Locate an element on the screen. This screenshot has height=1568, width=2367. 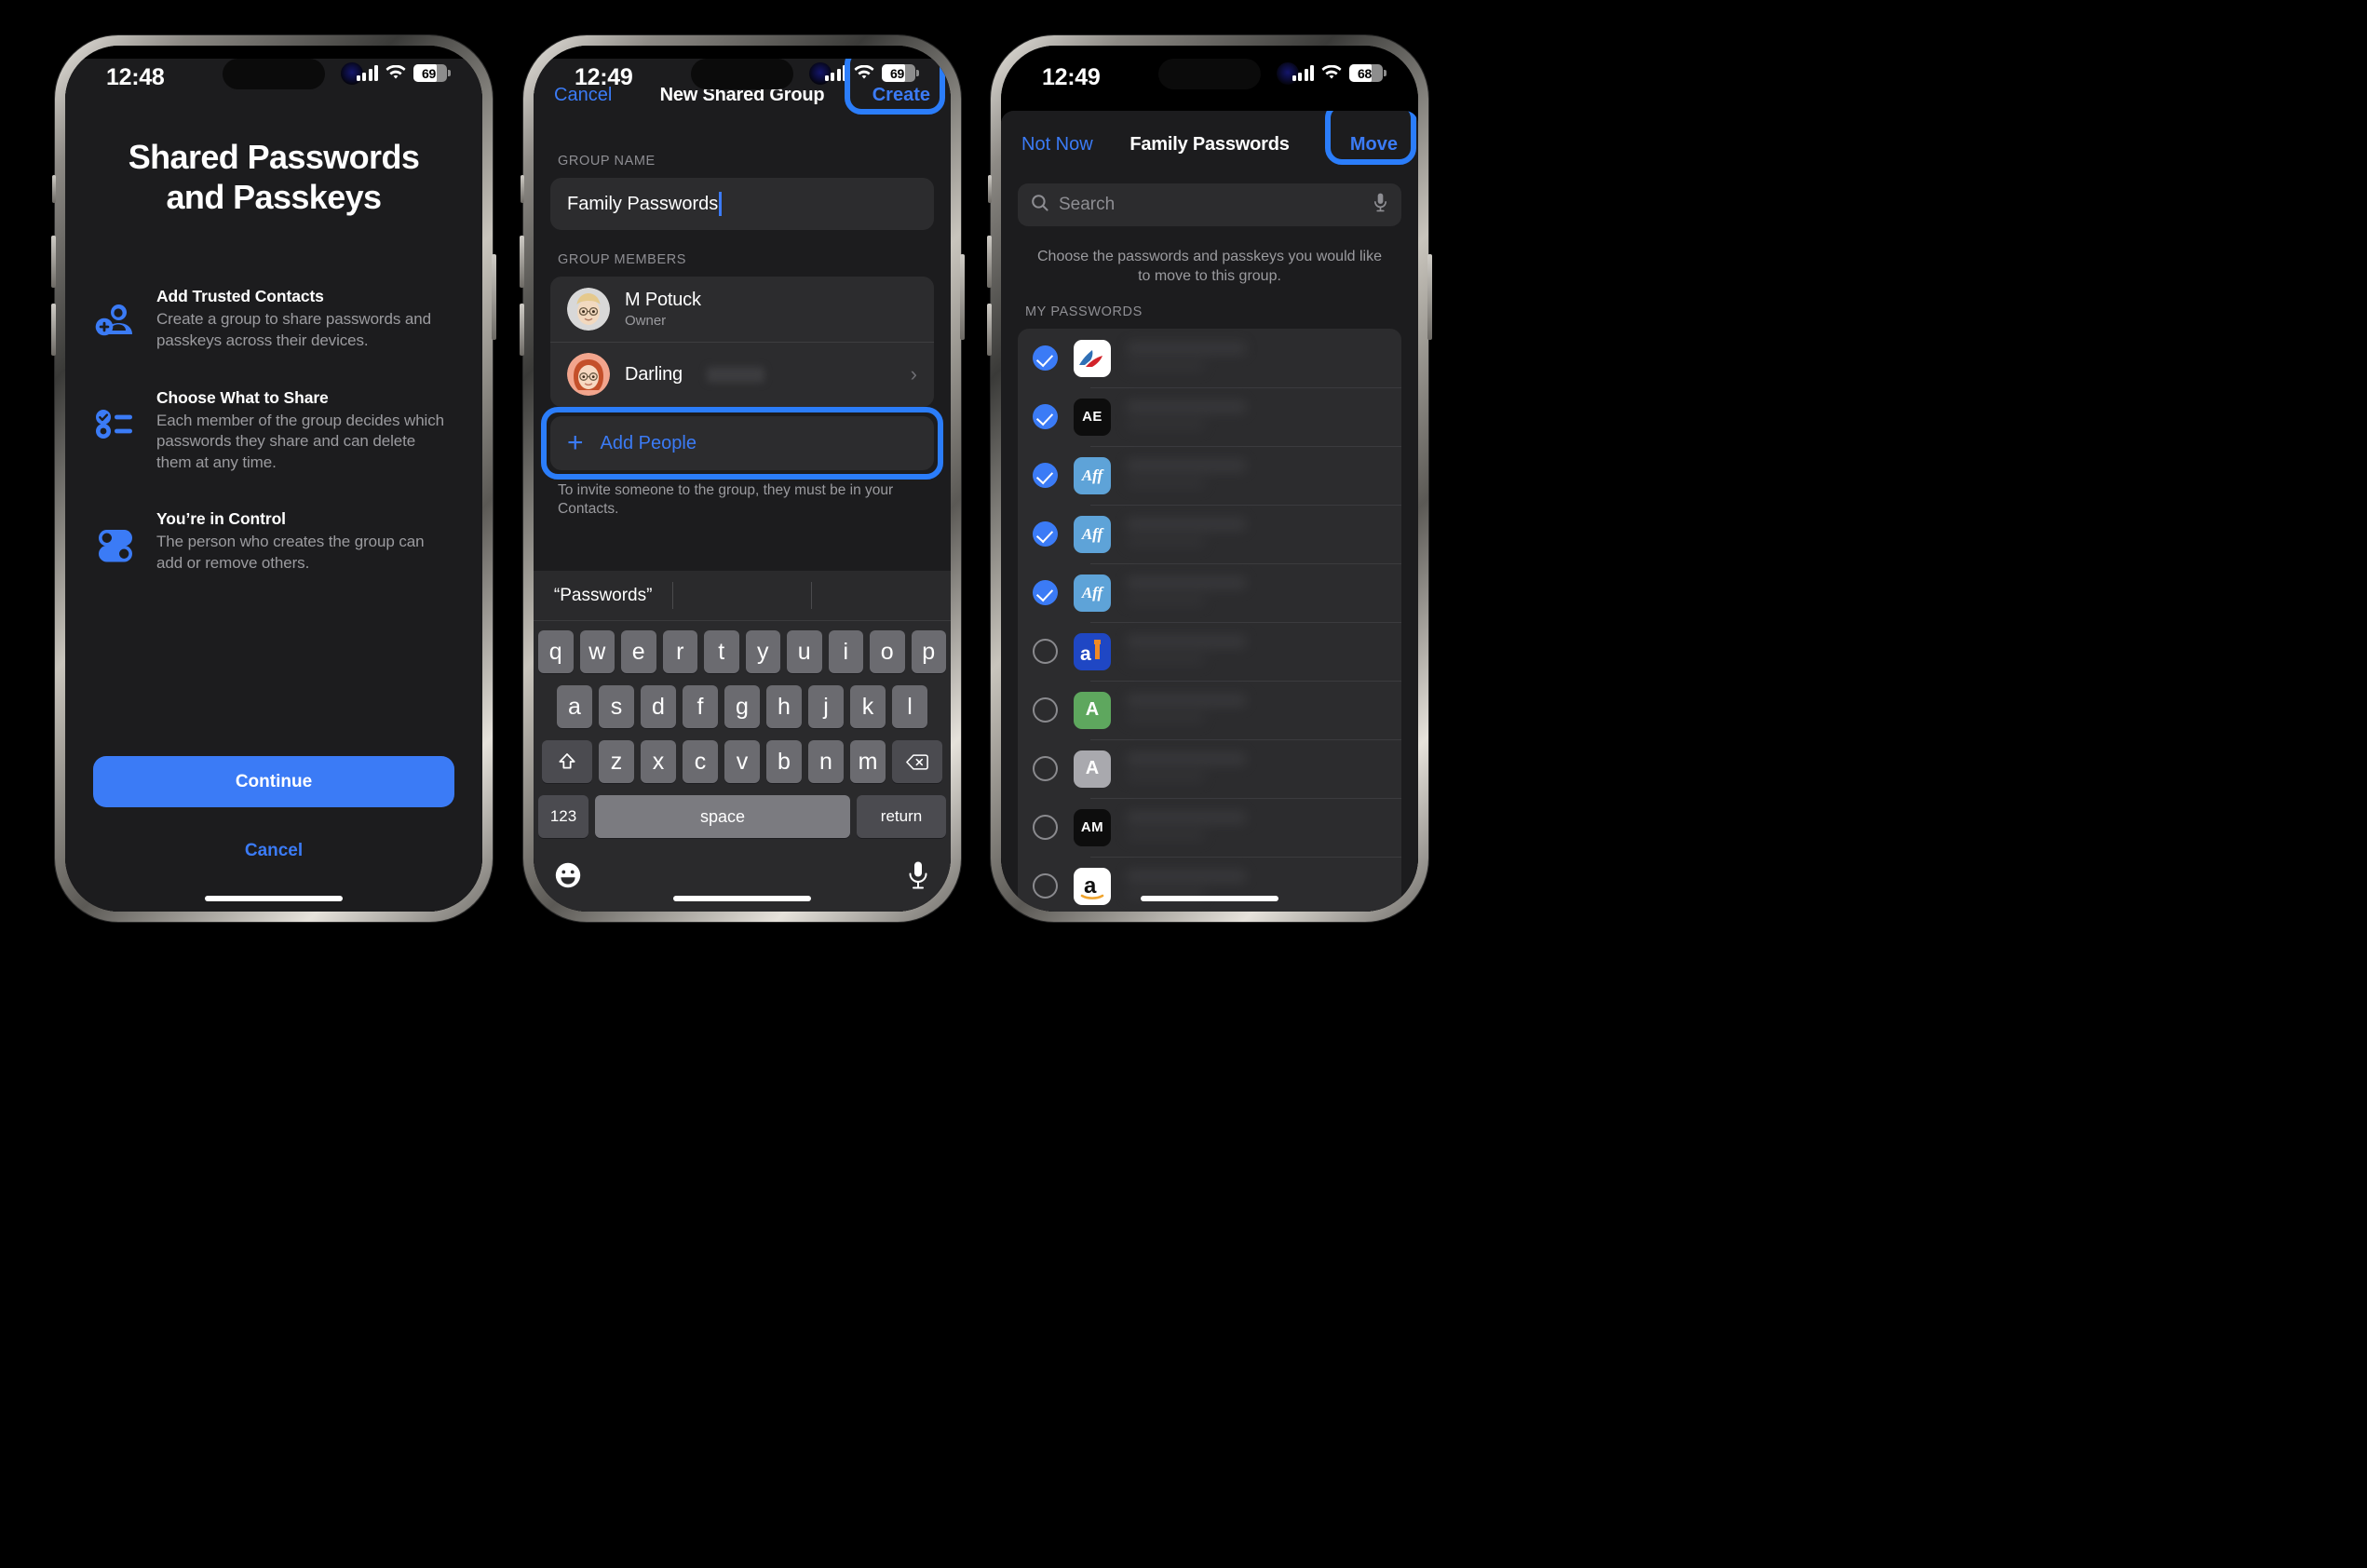
key-z: z is located at coordinates (616, 761).